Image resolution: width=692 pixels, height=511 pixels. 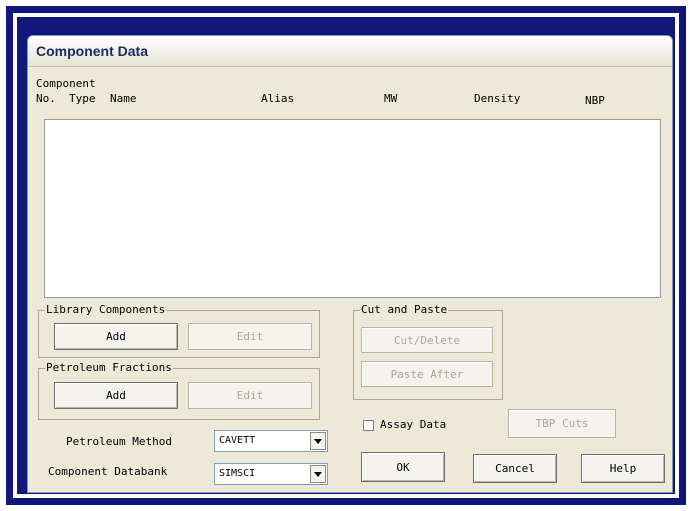 What do you see at coordinates (46, 98) in the screenshot?
I see `col-no: No.` at bounding box center [46, 98].